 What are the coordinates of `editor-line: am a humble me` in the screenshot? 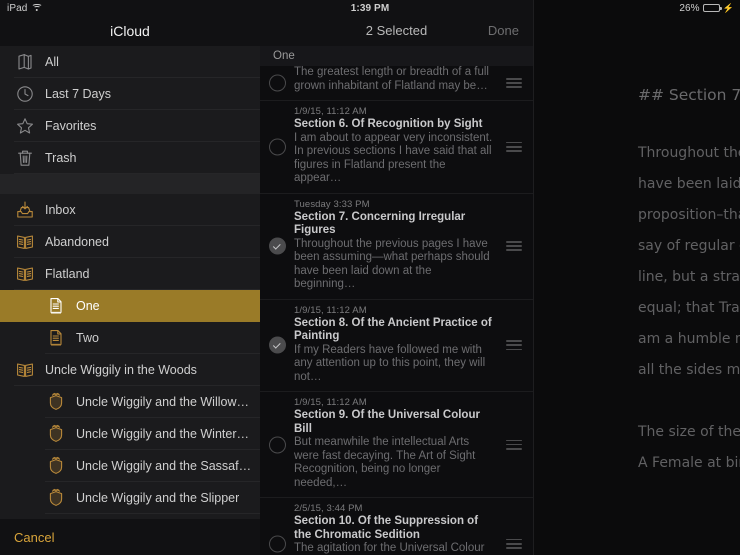 It's located at (689, 339).